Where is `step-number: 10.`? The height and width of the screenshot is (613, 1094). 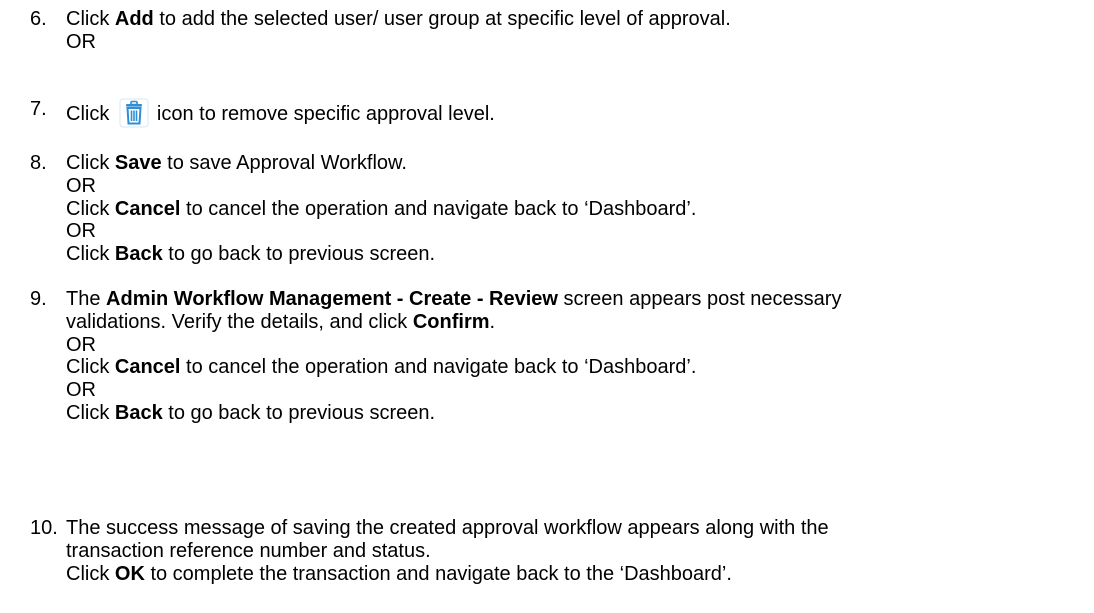 step-number: 10. is located at coordinates (44, 528).